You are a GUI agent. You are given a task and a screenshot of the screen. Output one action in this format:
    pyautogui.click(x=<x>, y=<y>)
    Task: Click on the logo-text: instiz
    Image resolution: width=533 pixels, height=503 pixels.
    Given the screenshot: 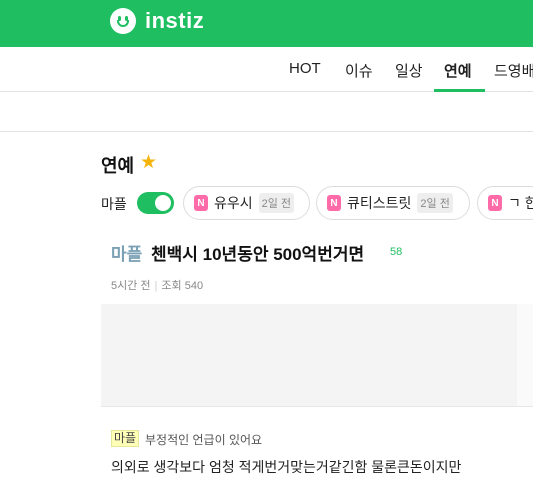 What is the action you would take?
    pyautogui.click(x=175, y=20)
    